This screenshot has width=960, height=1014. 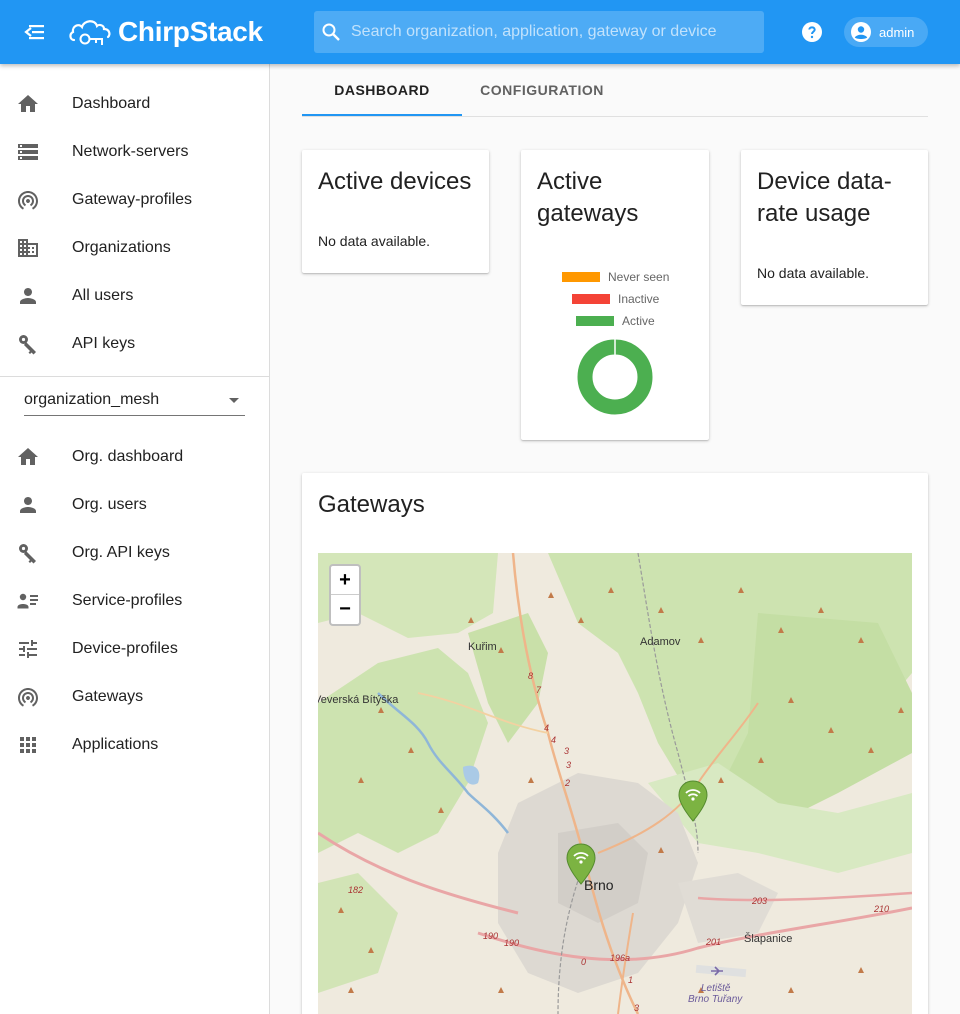 What do you see at coordinates (583, 962) in the screenshot?
I see `map-road-label: 0` at bounding box center [583, 962].